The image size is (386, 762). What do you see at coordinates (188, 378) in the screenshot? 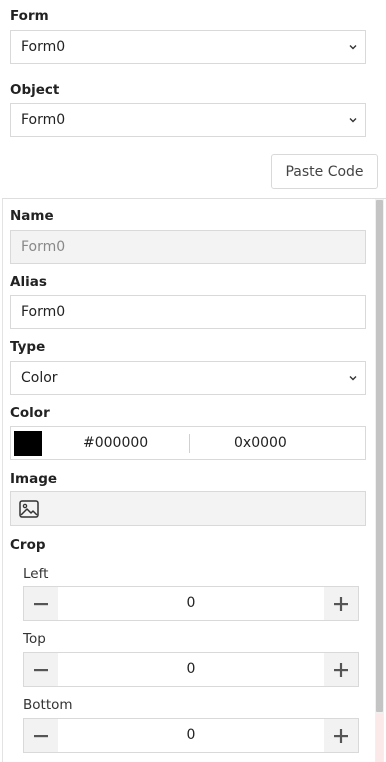
I see `type-select: Color` at bounding box center [188, 378].